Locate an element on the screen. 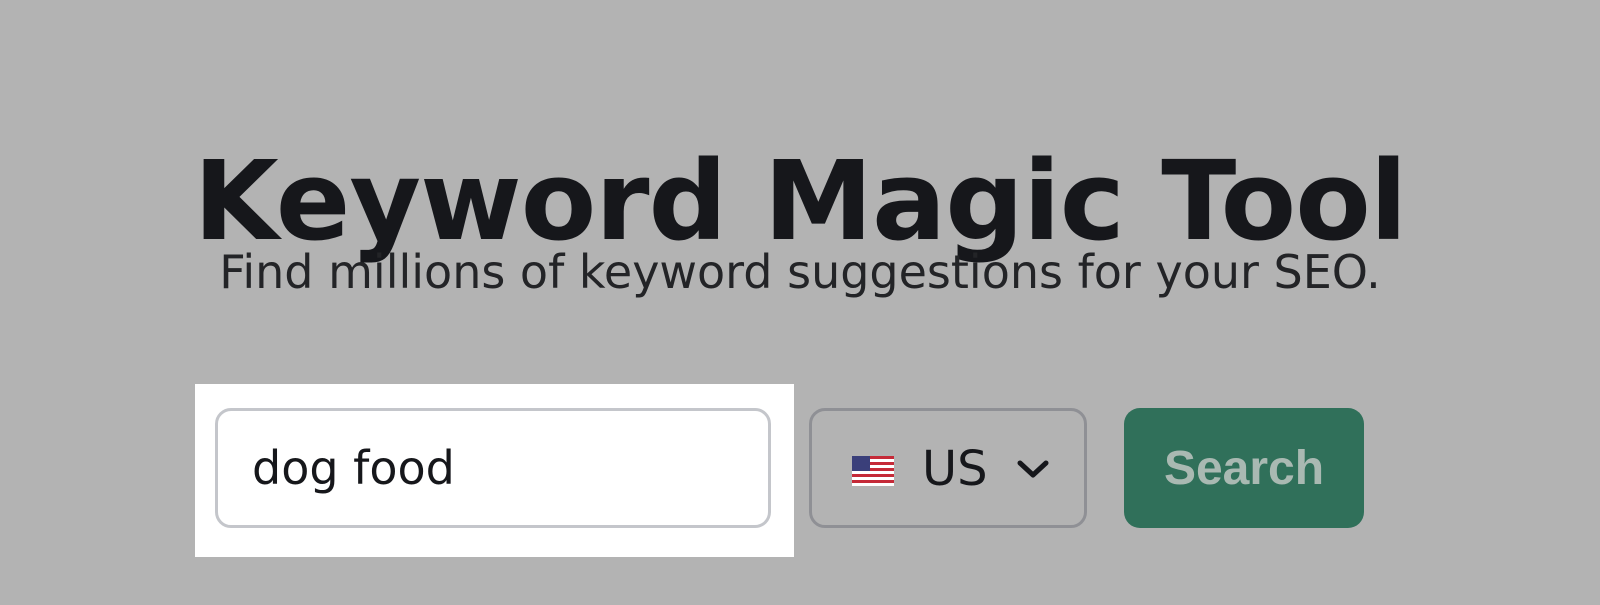 The image size is (1600, 605). country-label: US is located at coordinates (955, 469).